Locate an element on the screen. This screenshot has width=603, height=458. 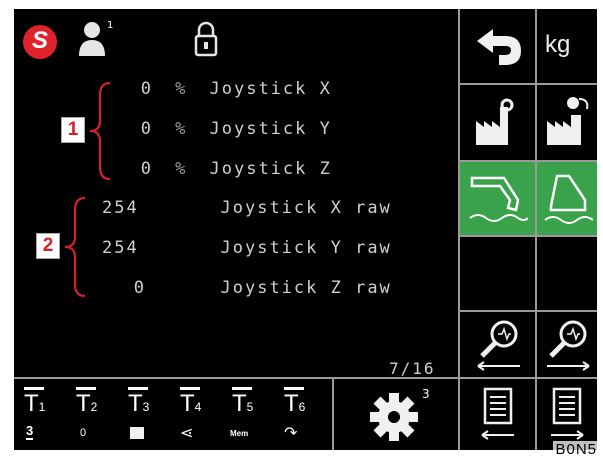
boom-icon is located at coordinates (498, 199).